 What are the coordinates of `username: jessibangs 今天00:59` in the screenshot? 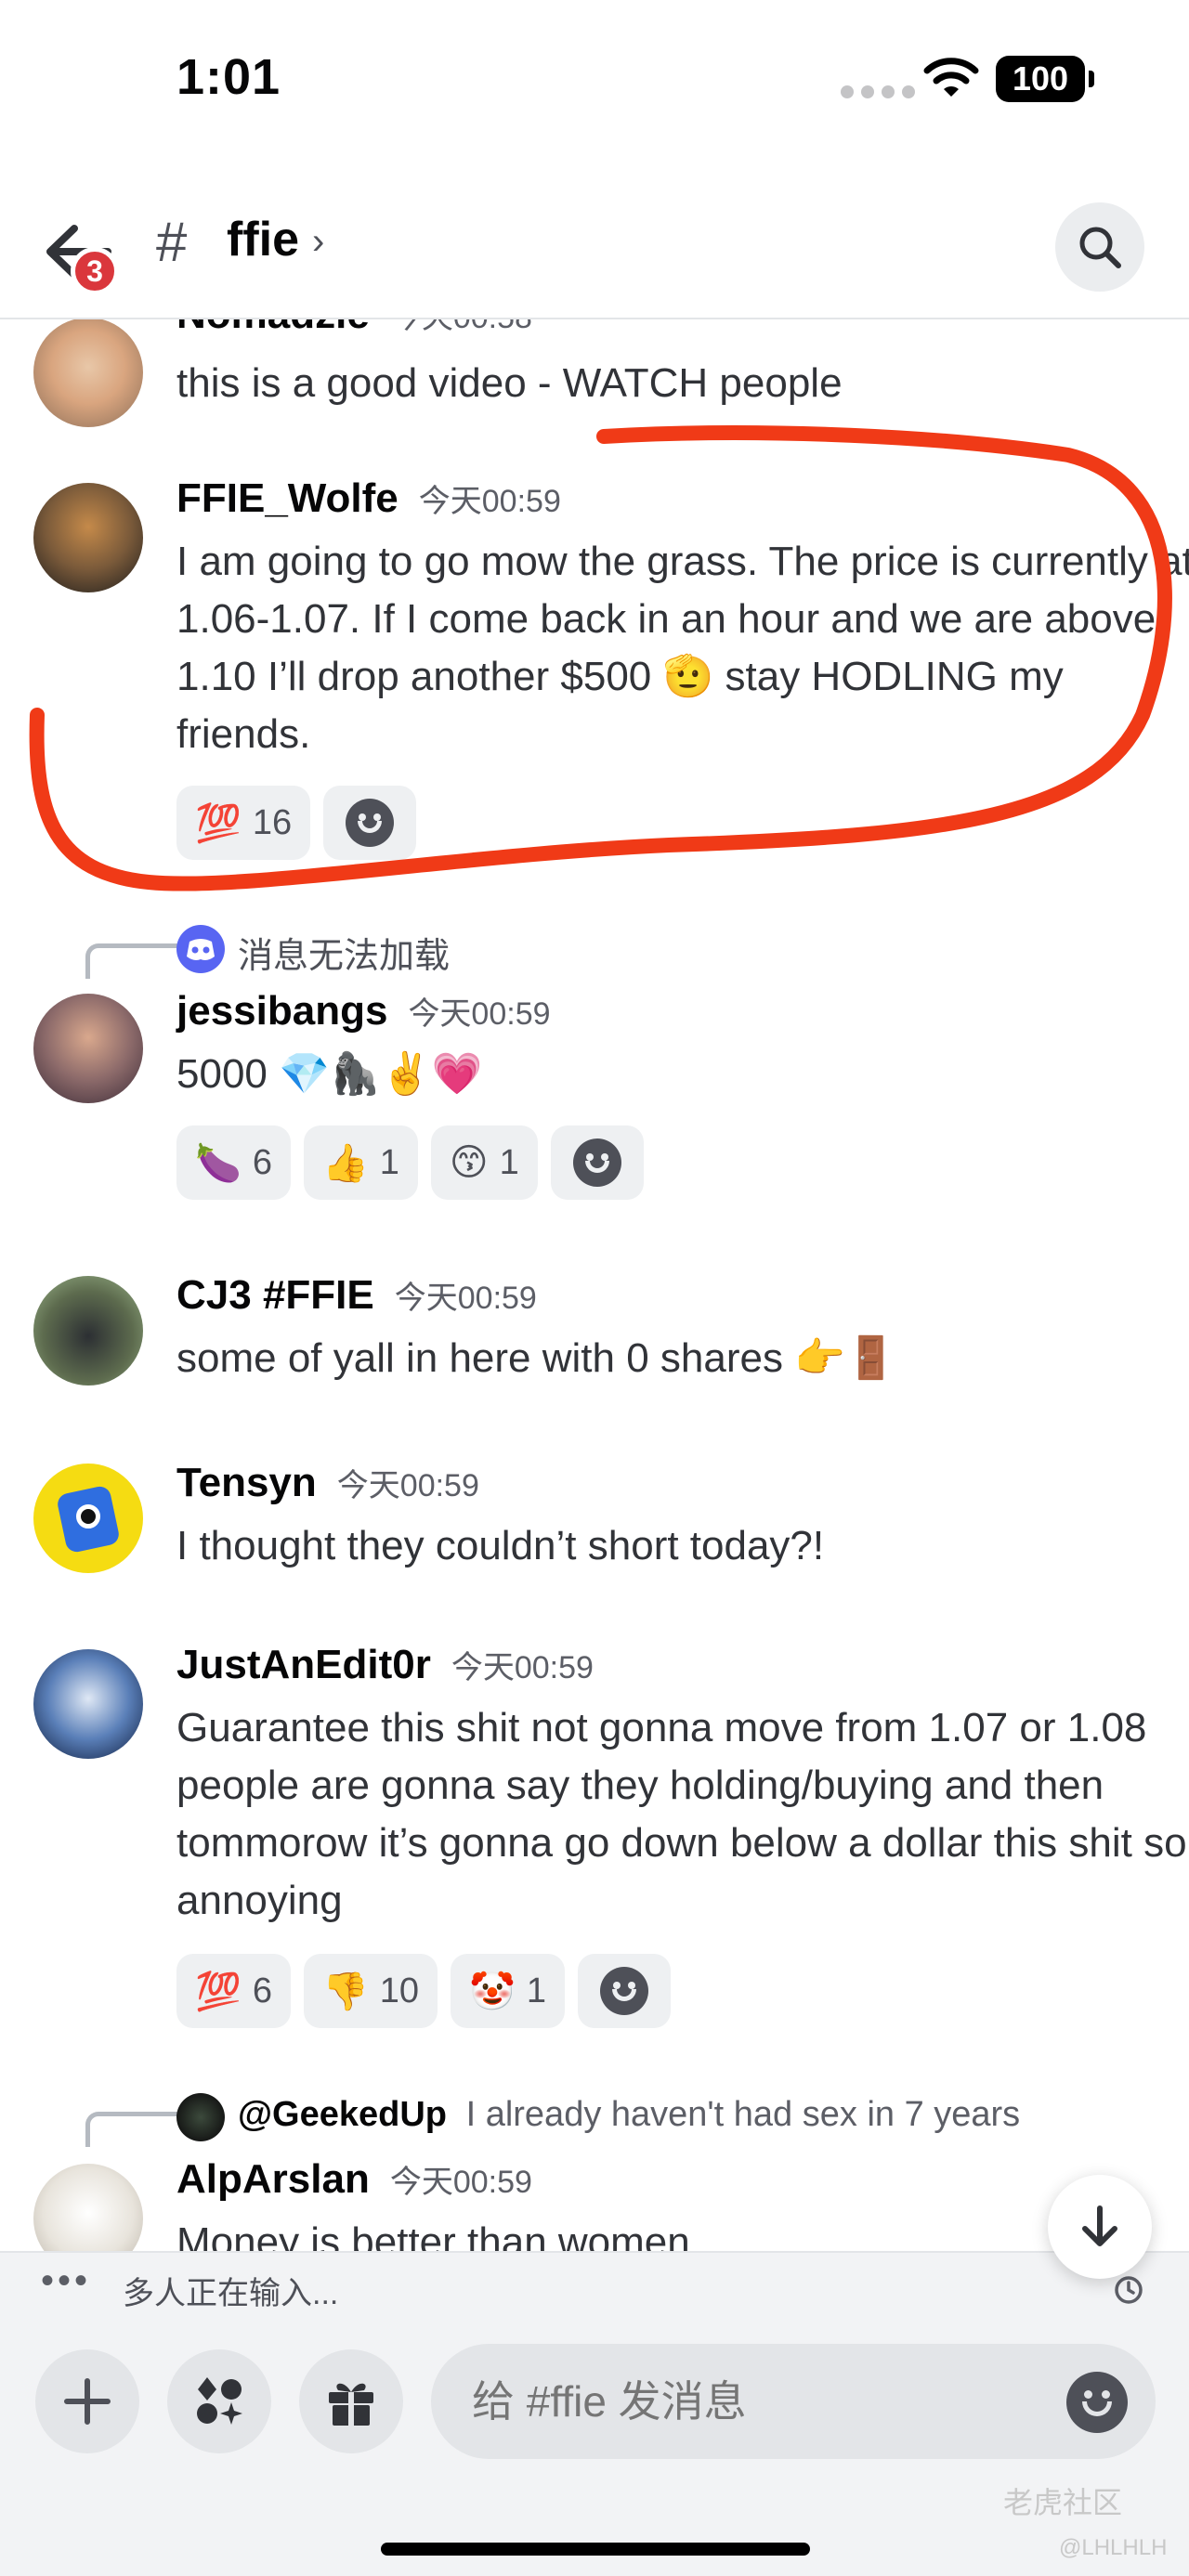 It's located at (363, 1011).